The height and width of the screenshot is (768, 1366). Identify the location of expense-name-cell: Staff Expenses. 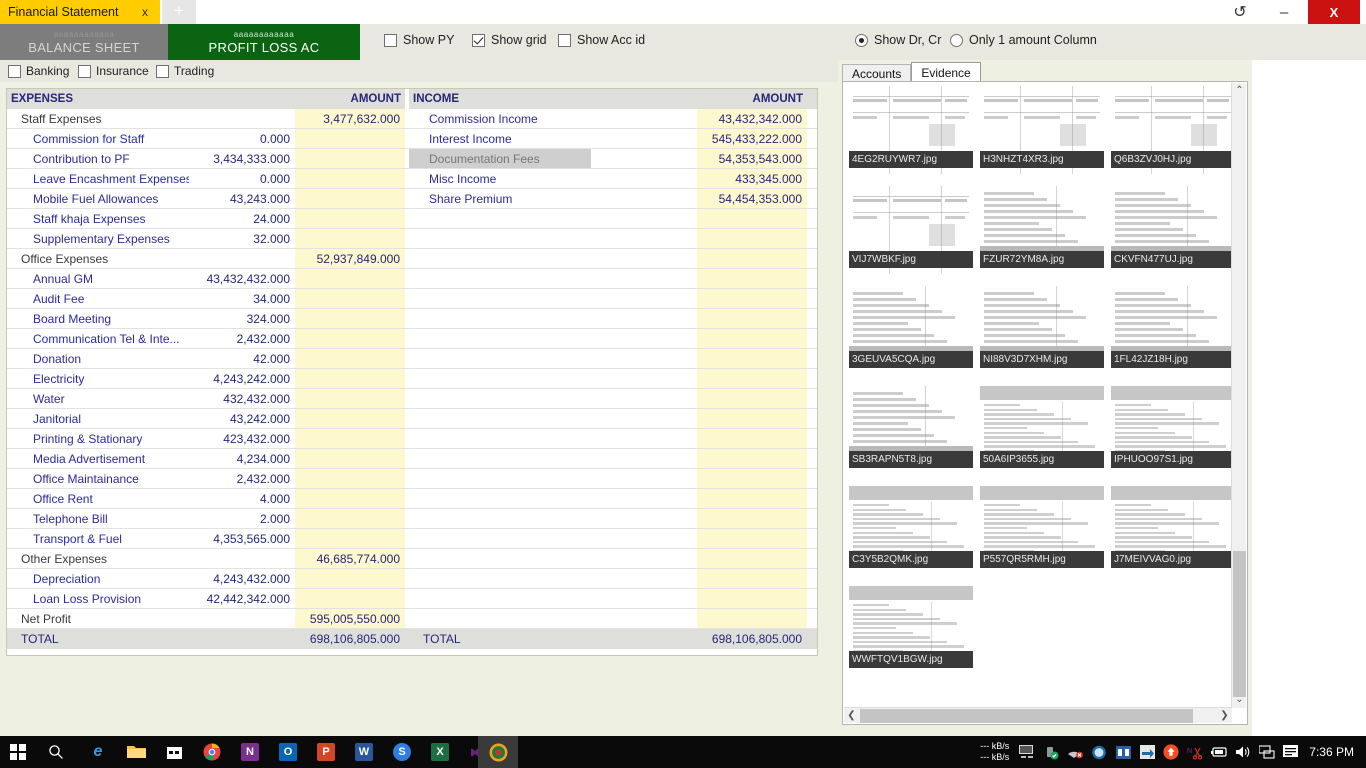
(98, 118).